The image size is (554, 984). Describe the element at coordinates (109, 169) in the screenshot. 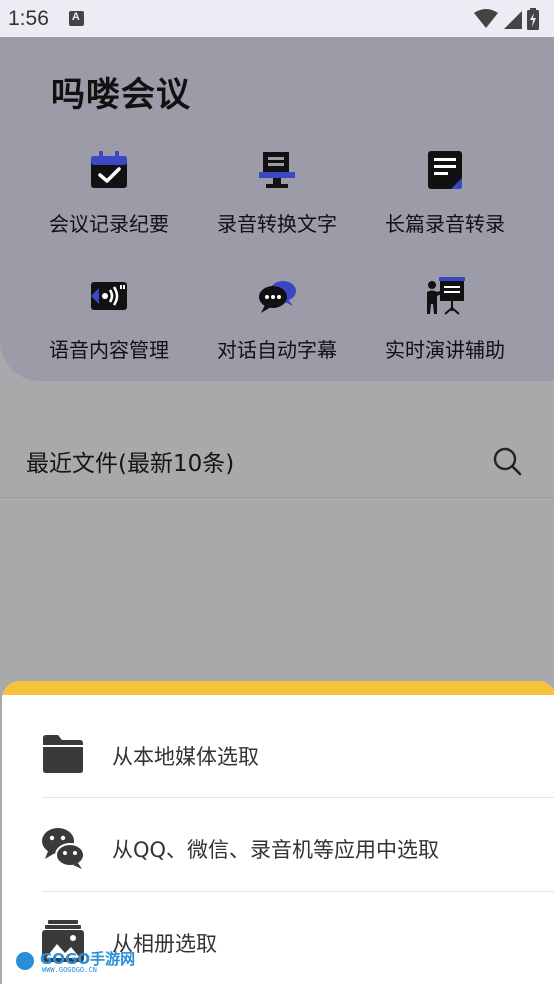

I see `calendar-check-icon` at that location.